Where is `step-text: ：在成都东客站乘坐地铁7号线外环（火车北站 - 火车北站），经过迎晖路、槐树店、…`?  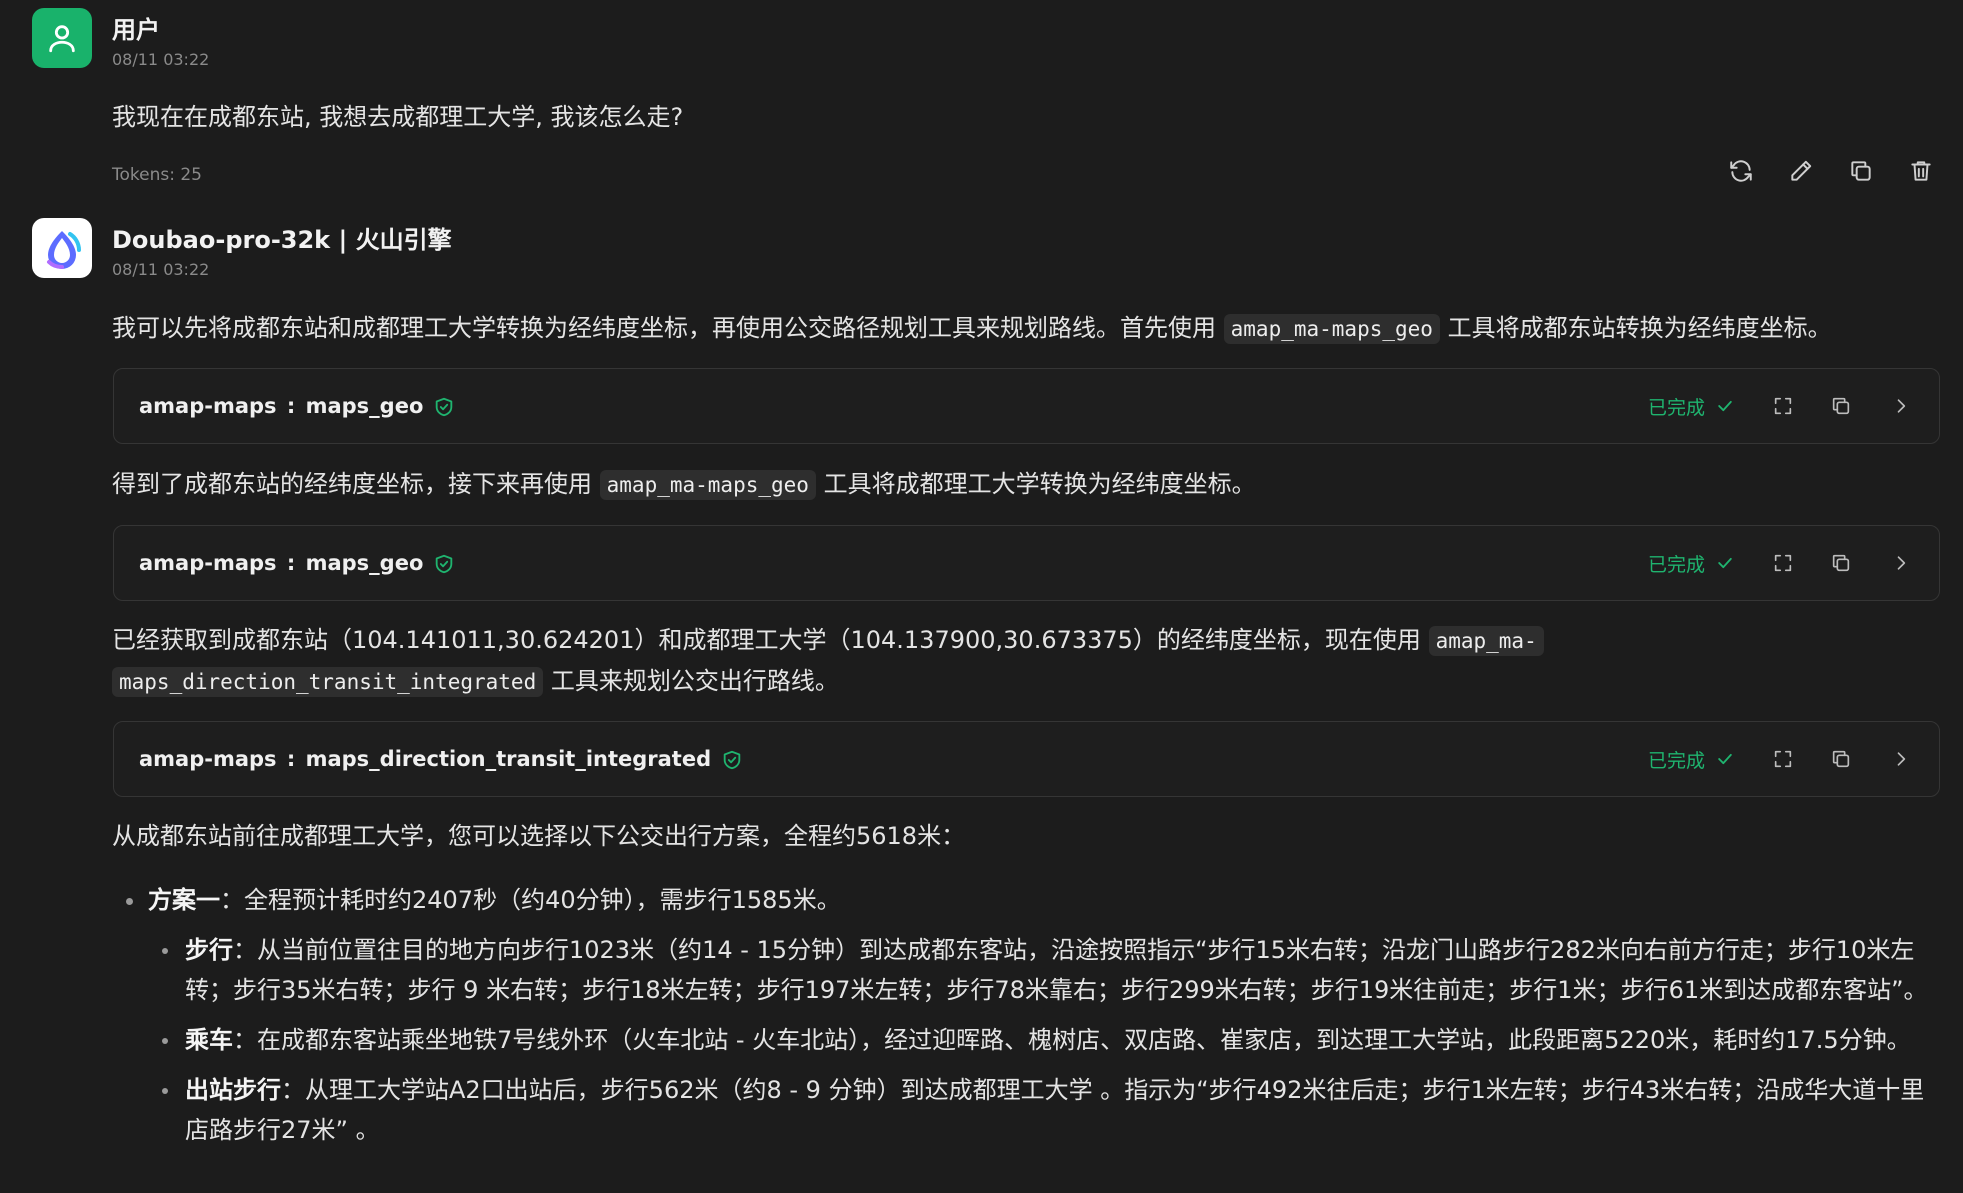
step-text: ：在成都东客站乘坐地铁7号线外环（火车北站 - 火车北站），经过迎晖路、槐树店、… is located at coordinates (1072, 1040).